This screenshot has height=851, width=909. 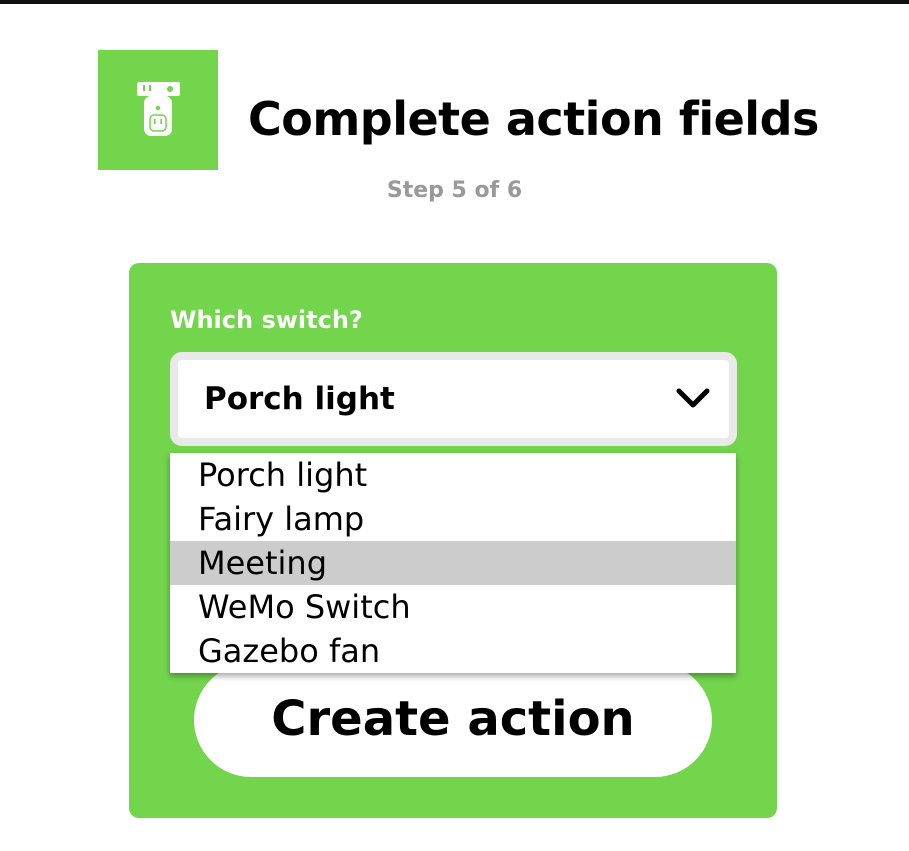 What do you see at coordinates (453, 399) in the screenshot?
I see `switch-select: Porch light` at bounding box center [453, 399].